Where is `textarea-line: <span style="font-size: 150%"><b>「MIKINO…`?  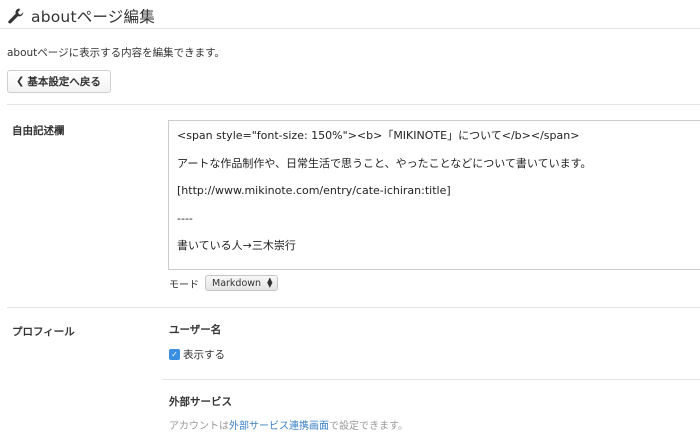
textarea-line: <span style="font-size: 150%"><b>「MIKINO… is located at coordinates (378, 135).